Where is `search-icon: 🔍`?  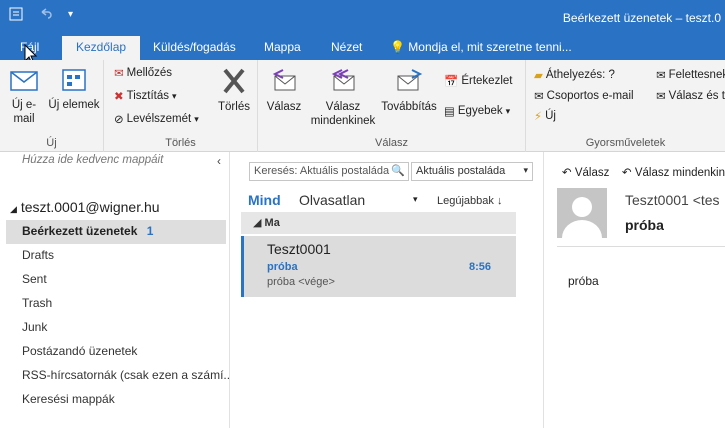 search-icon: 🔍 is located at coordinates (398, 171).